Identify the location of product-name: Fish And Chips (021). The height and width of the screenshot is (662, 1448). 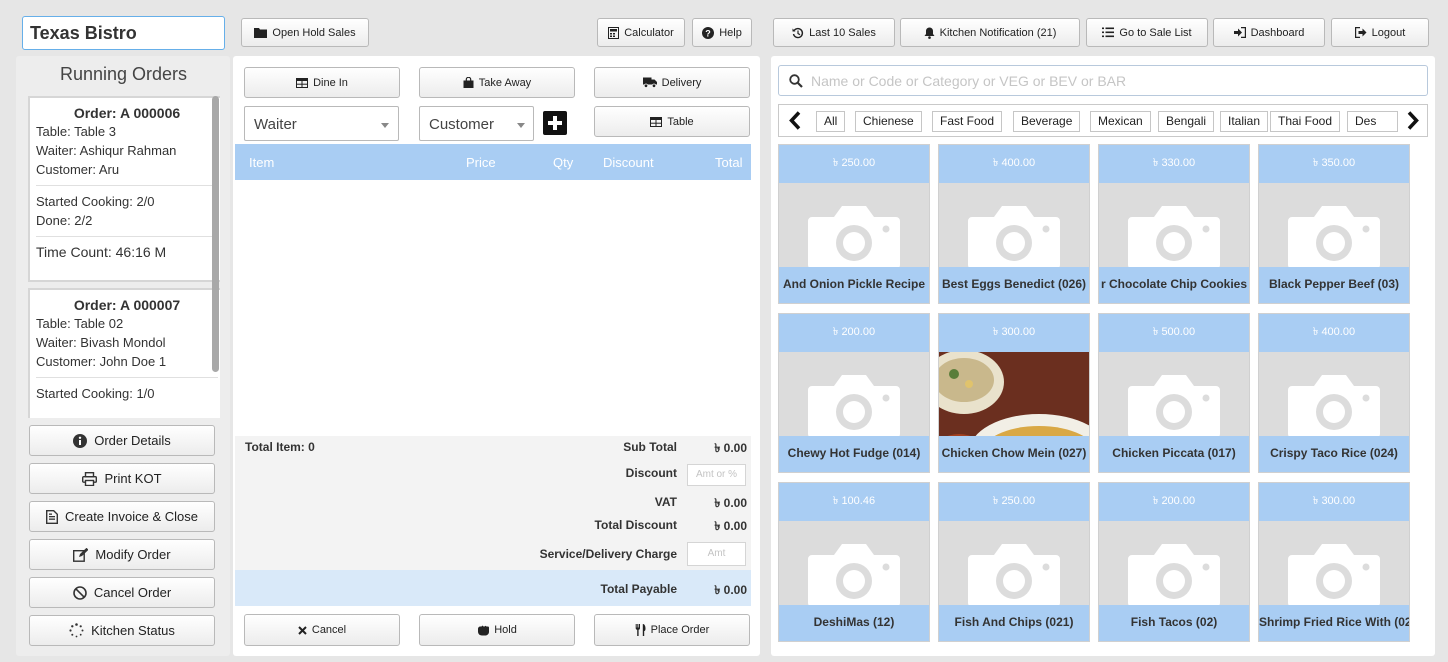
(1014, 623).